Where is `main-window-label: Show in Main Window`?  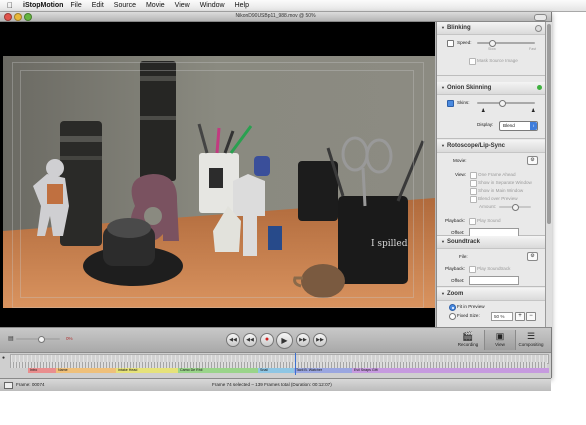
main-window-label: Show in Main Window is located at coordinates (501, 190).